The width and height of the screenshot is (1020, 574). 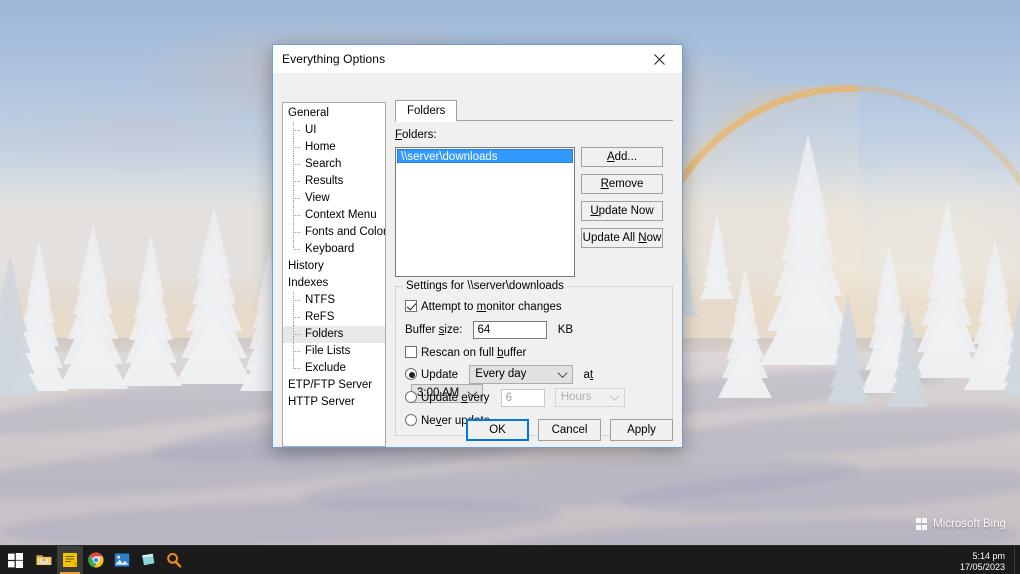 I want to click on show-desktop-button, so click(x=1017, y=560).